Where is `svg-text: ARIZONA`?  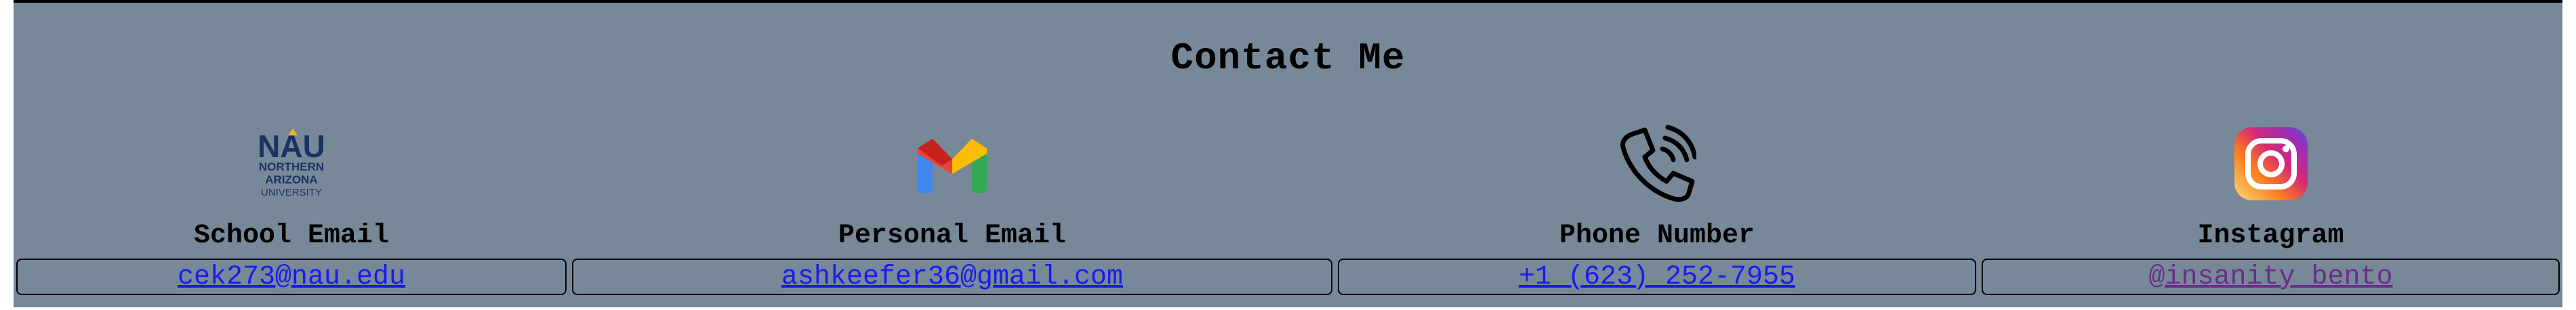
svg-text: ARIZONA is located at coordinates (291, 179).